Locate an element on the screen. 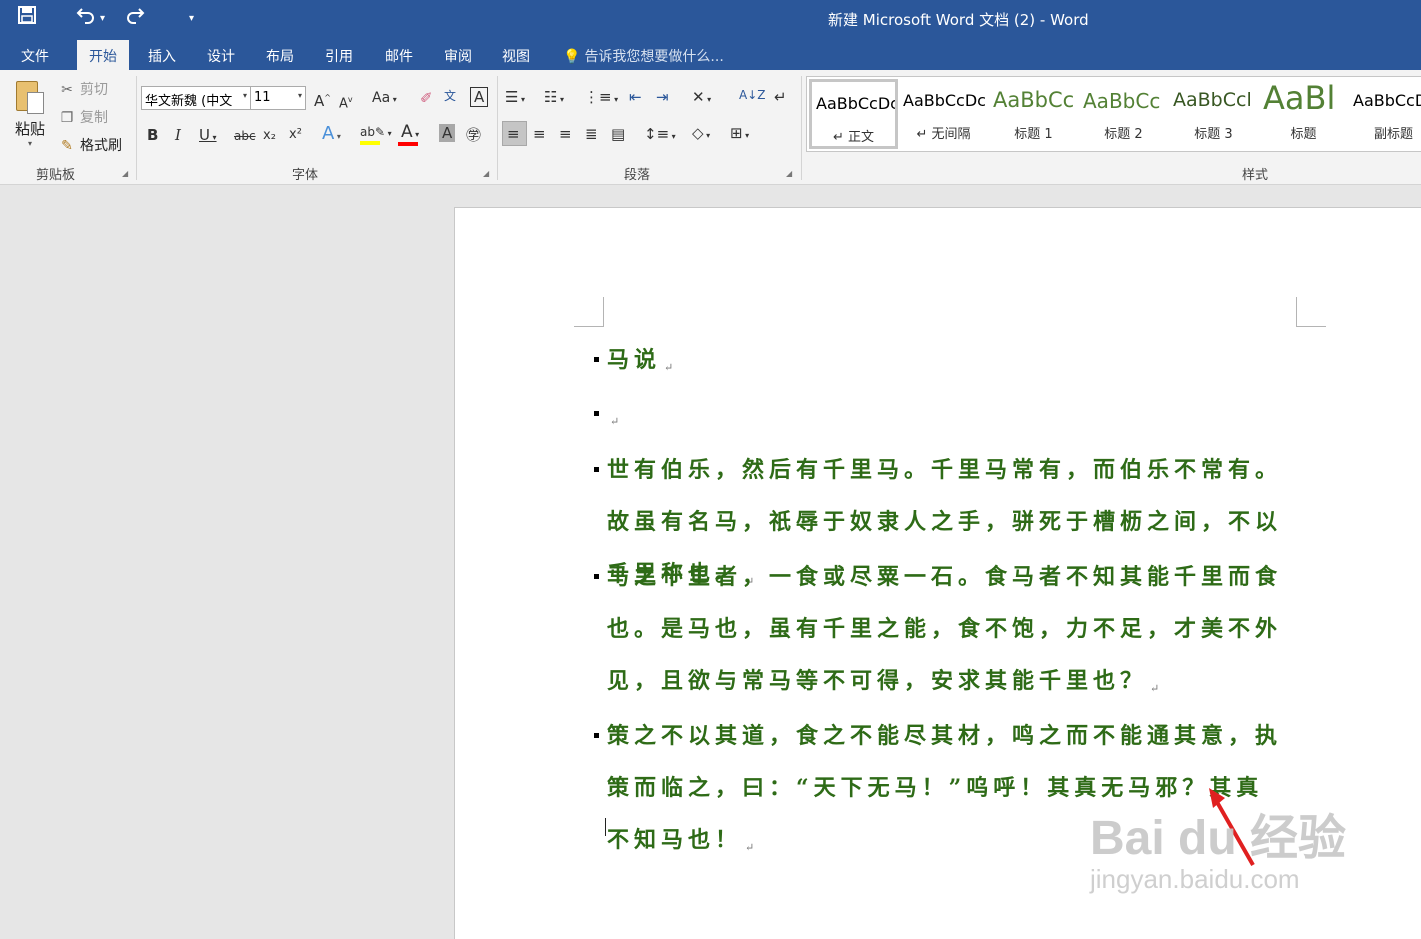  decrease-indent-icon: ⇤ is located at coordinates (635, 97).